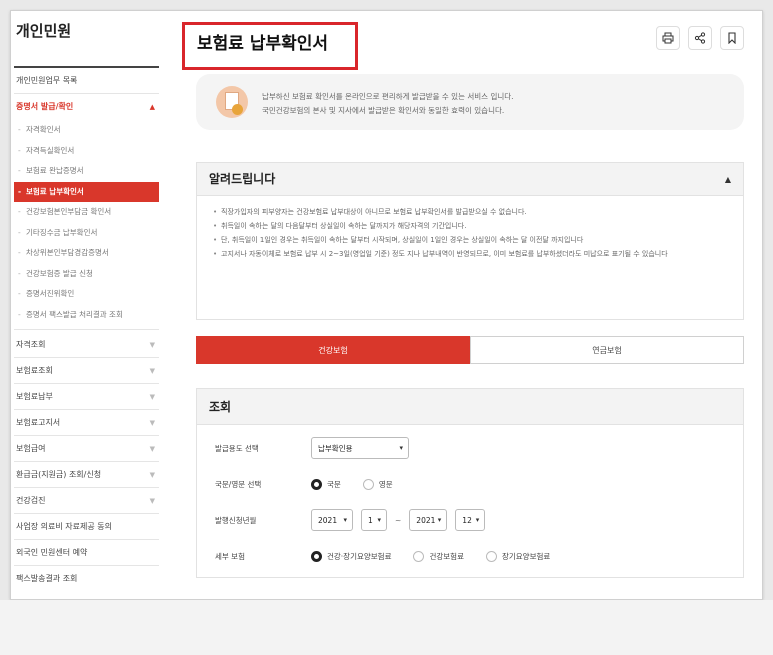  What do you see at coordinates (86, 253) in the screenshot?
I see `sidebar-subitem: 차상위본인부담경감증명서` at bounding box center [86, 253].